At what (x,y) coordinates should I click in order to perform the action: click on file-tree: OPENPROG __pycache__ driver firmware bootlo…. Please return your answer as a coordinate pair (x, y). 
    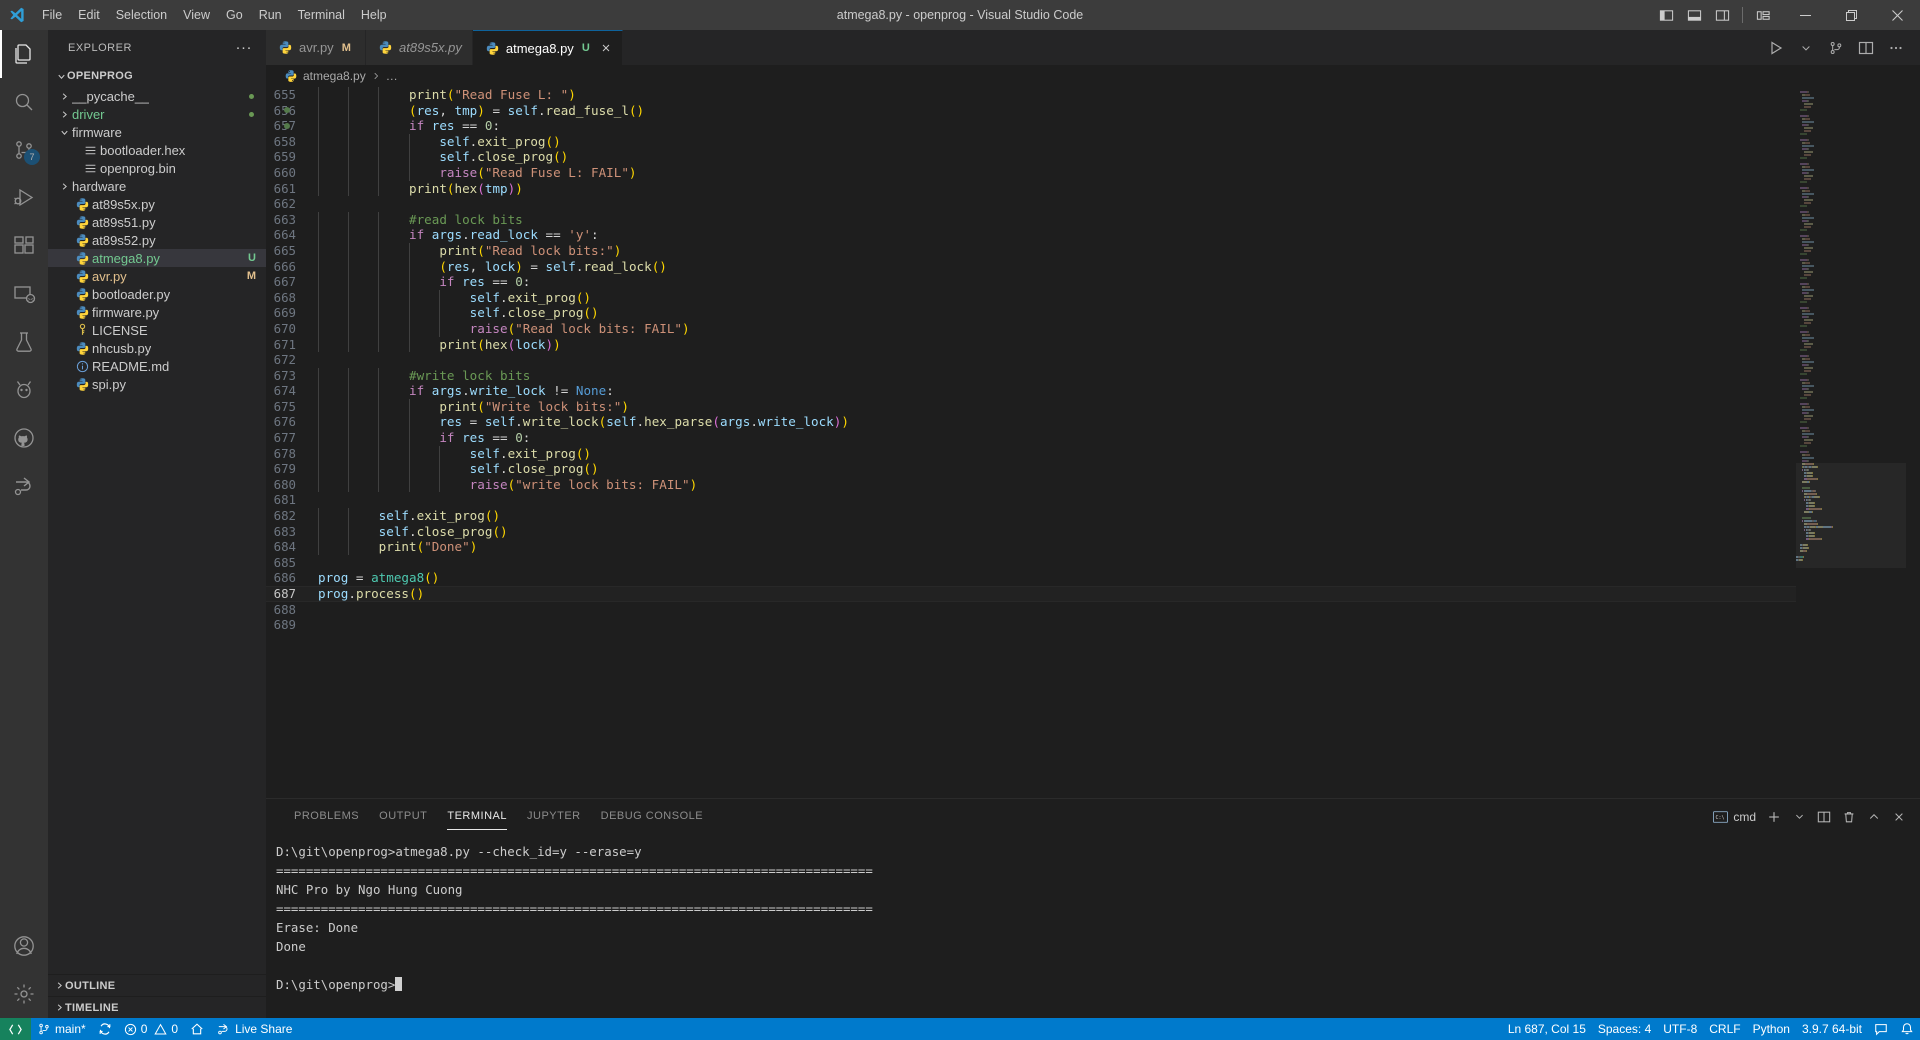
    Looking at the image, I should click on (157, 519).